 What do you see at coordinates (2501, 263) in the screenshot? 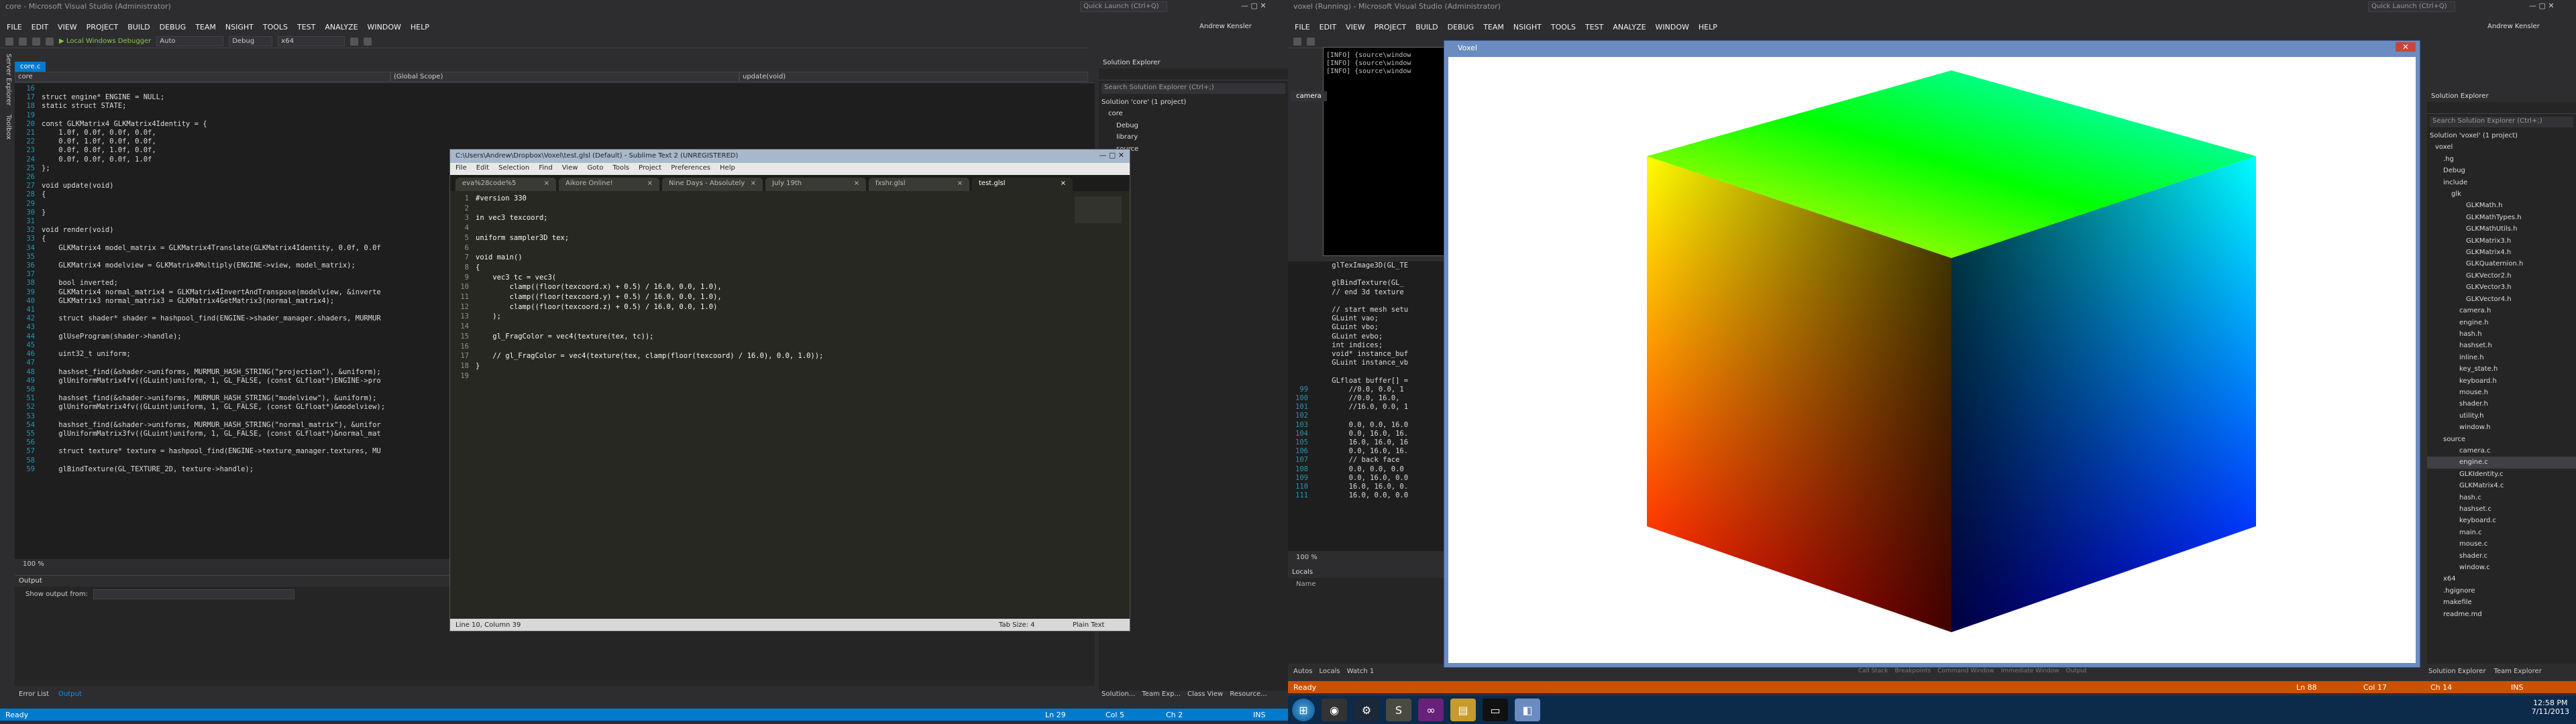
I see `solution-tree-item: GLKQuaternion.h` at bounding box center [2501, 263].